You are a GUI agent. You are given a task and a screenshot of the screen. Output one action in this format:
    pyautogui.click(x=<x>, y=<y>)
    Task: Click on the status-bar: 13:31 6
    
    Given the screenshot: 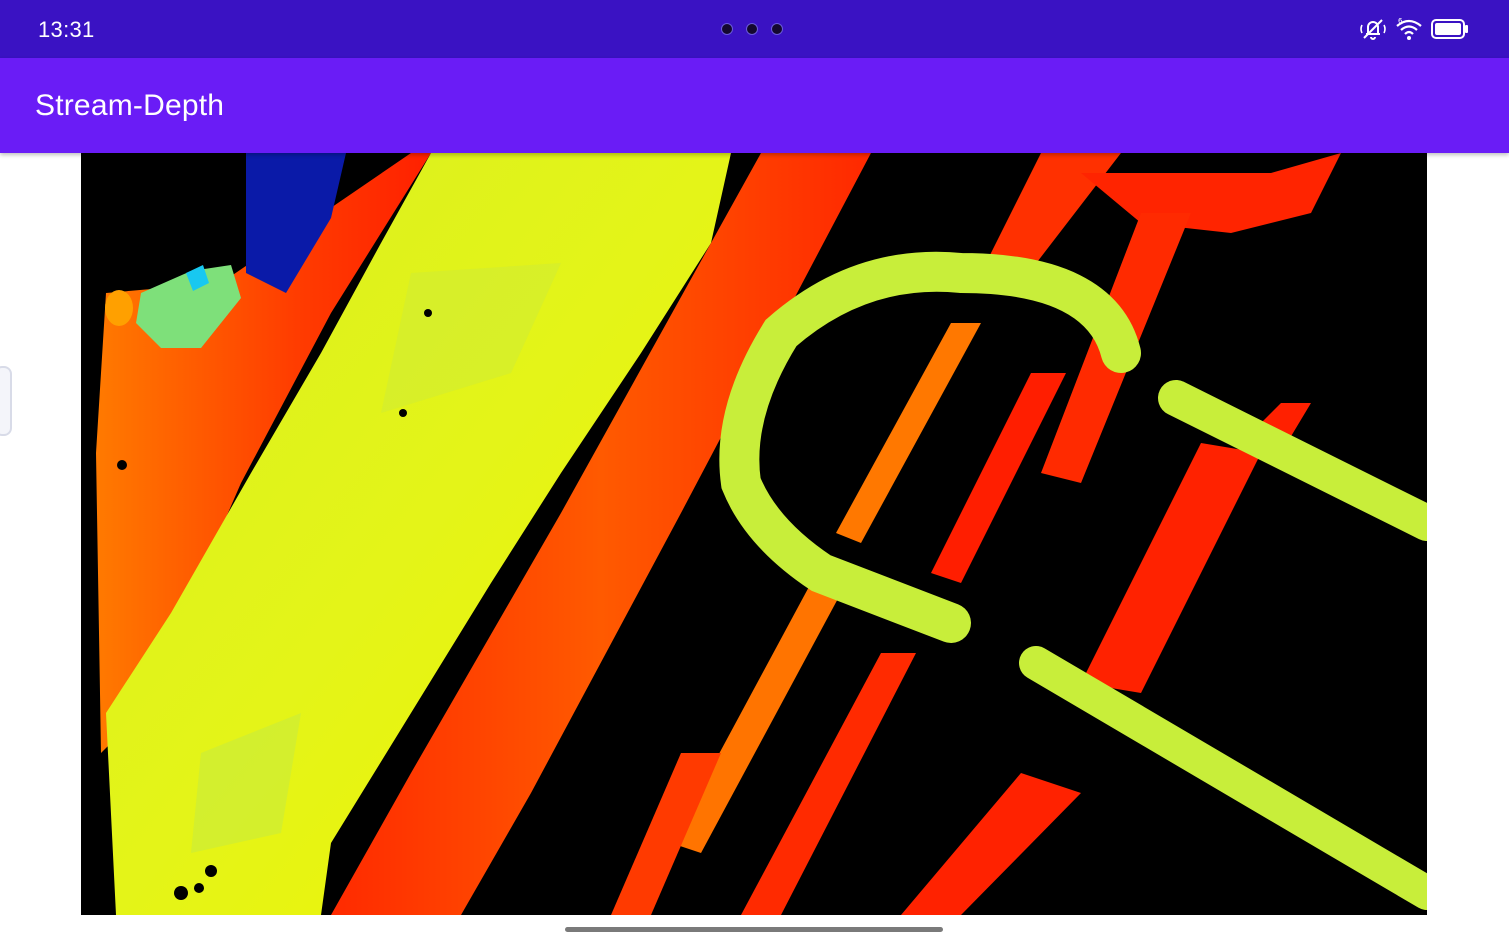 What is the action you would take?
    pyautogui.click(x=754, y=29)
    